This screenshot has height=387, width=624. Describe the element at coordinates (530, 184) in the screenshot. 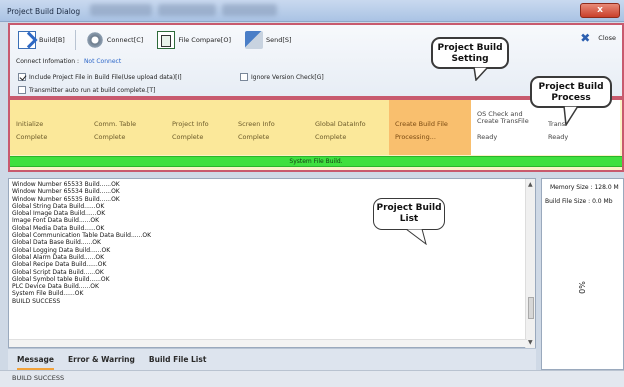

I see `scroll-up-arrow-icon: ▲` at that location.